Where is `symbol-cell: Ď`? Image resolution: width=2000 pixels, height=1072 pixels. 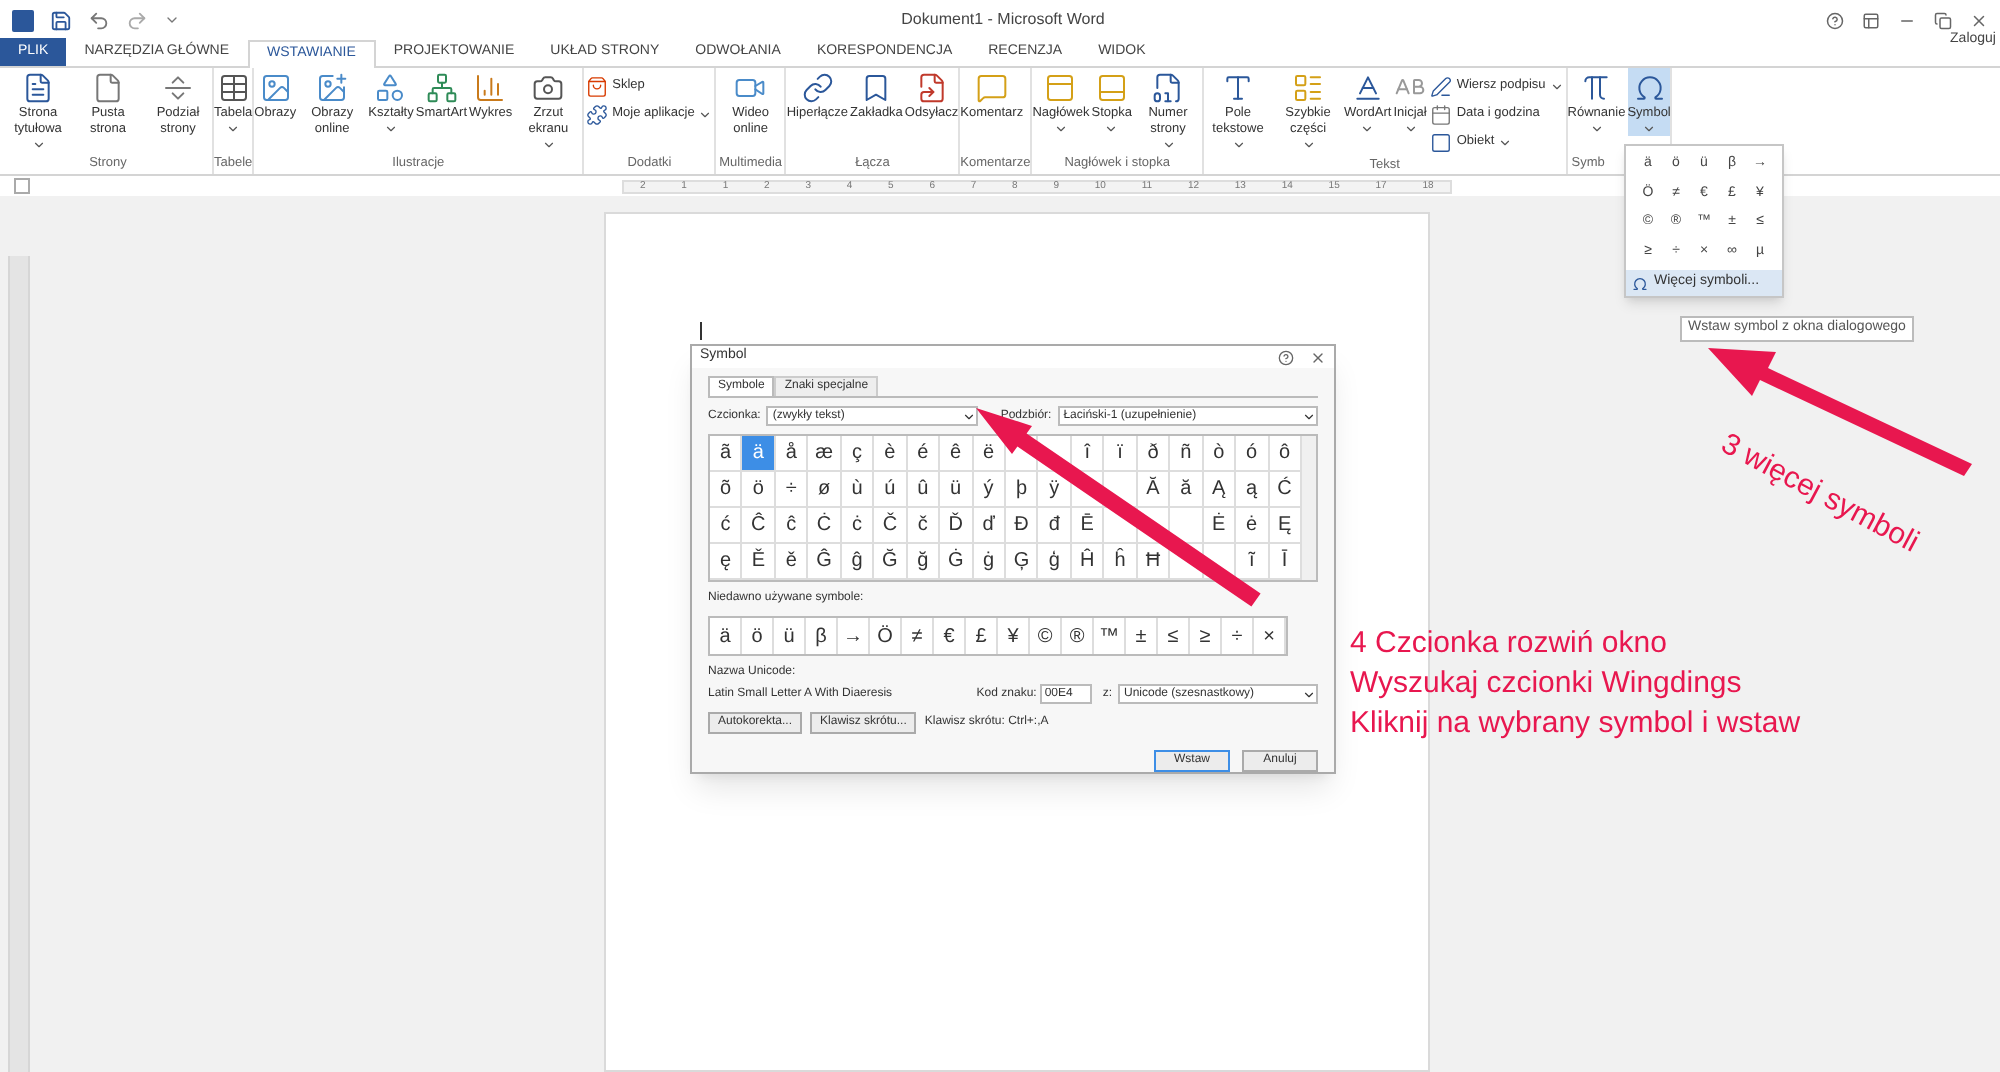 symbol-cell: Ď is located at coordinates (957, 526).